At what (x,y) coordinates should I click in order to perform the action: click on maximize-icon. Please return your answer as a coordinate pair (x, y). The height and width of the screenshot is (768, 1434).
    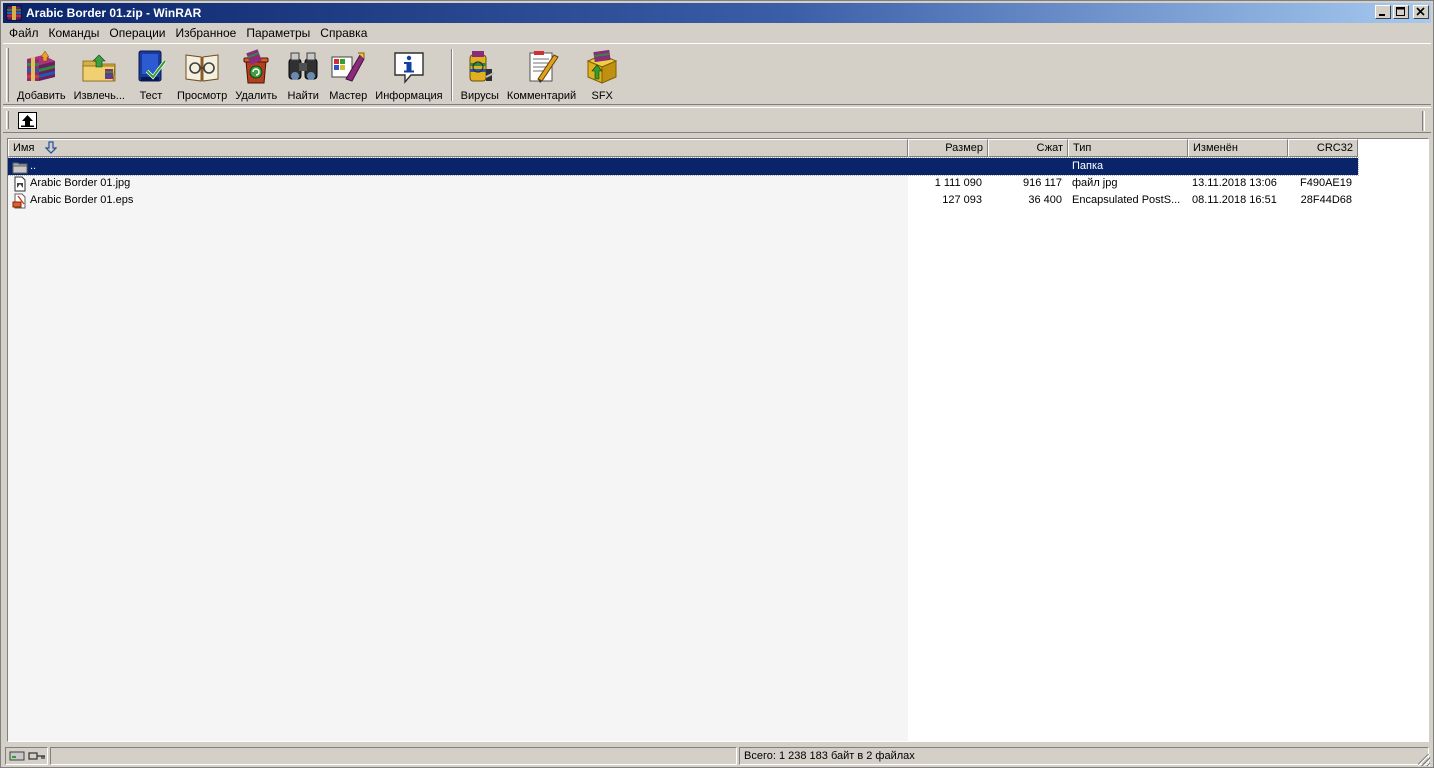
    Looking at the image, I should click on (1400, 11).